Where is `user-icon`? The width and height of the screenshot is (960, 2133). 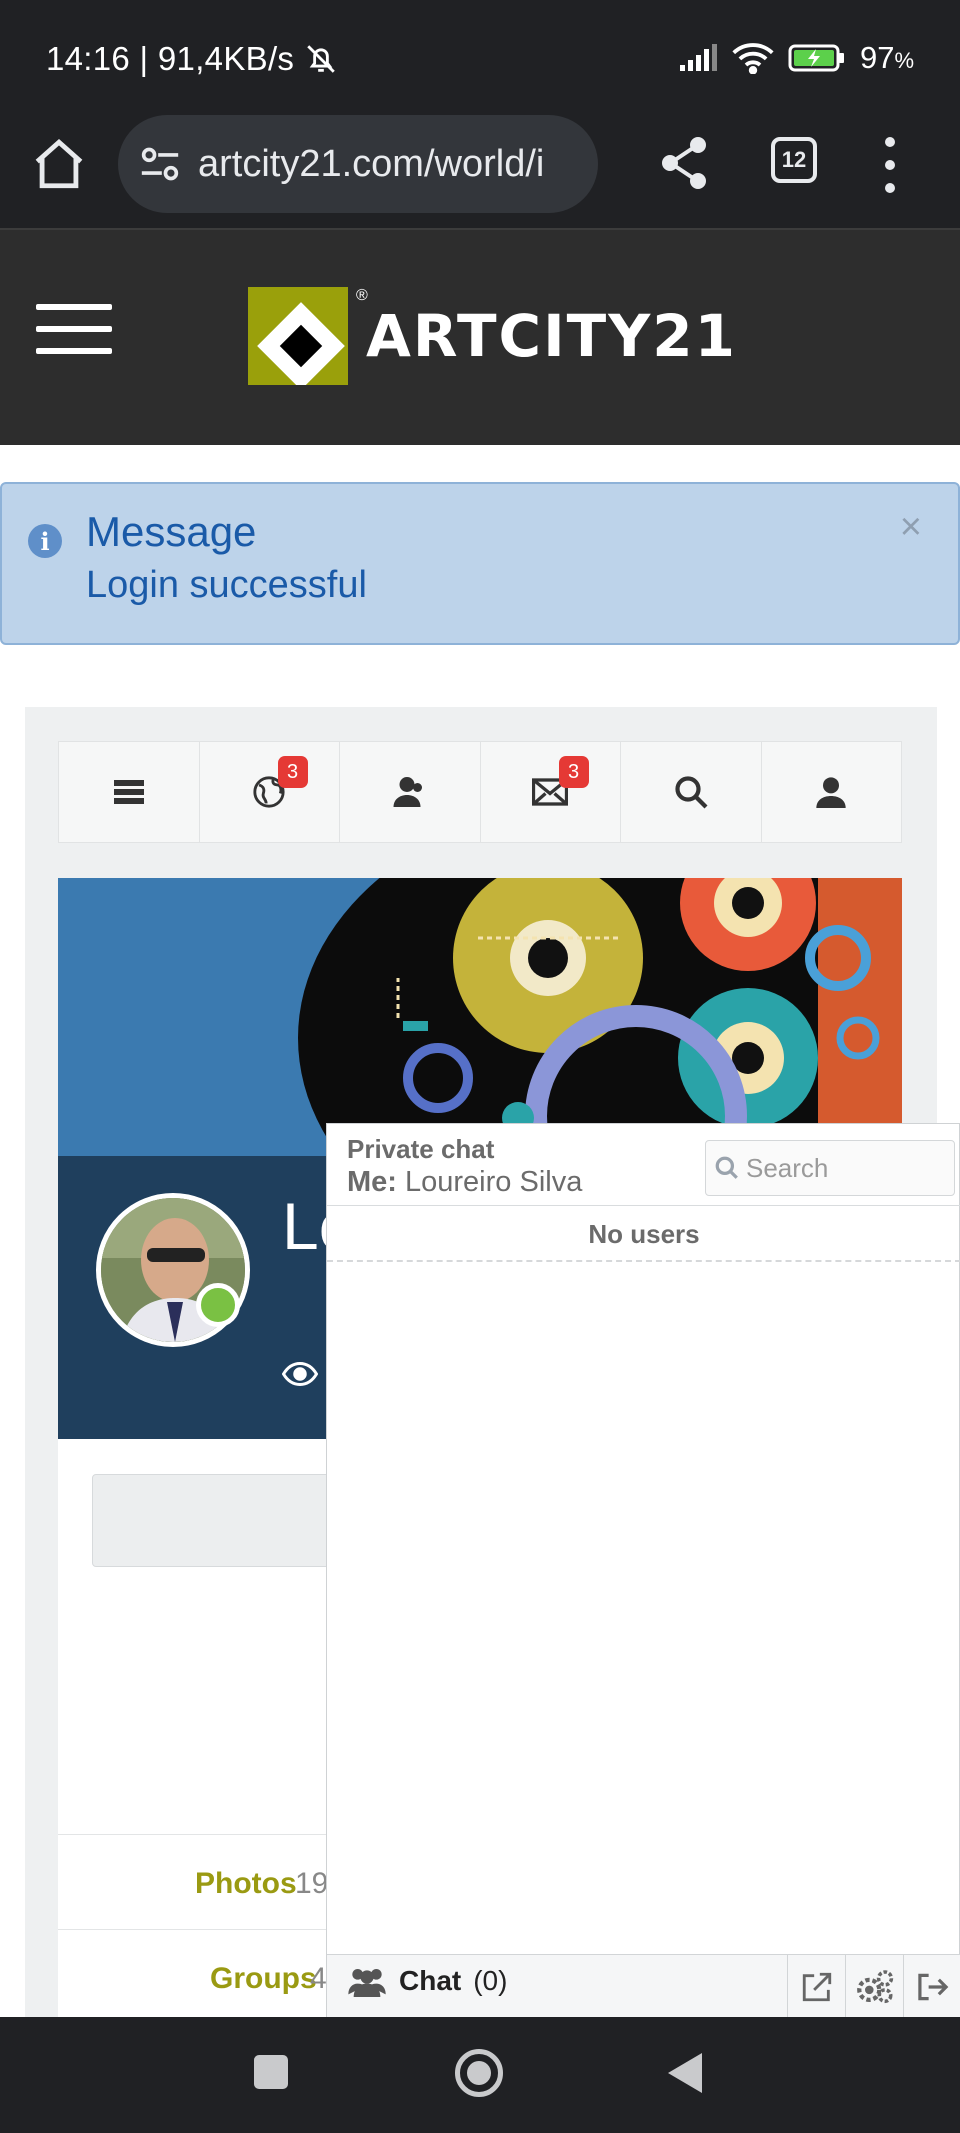 user-icon is located at coordinates (831, 792).